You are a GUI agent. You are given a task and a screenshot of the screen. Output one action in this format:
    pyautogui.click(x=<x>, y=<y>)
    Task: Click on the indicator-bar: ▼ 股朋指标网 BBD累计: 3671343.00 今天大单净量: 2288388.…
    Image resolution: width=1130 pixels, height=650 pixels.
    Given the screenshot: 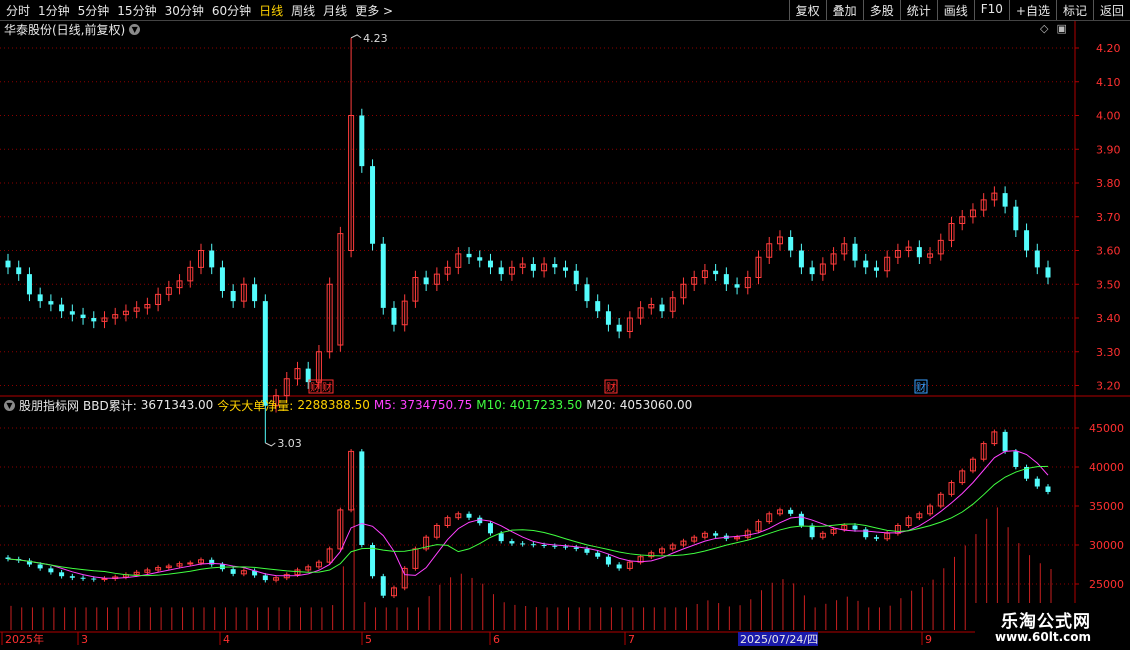 What is the action you would take?
    pyautogui.click(x=348, y=405)
    